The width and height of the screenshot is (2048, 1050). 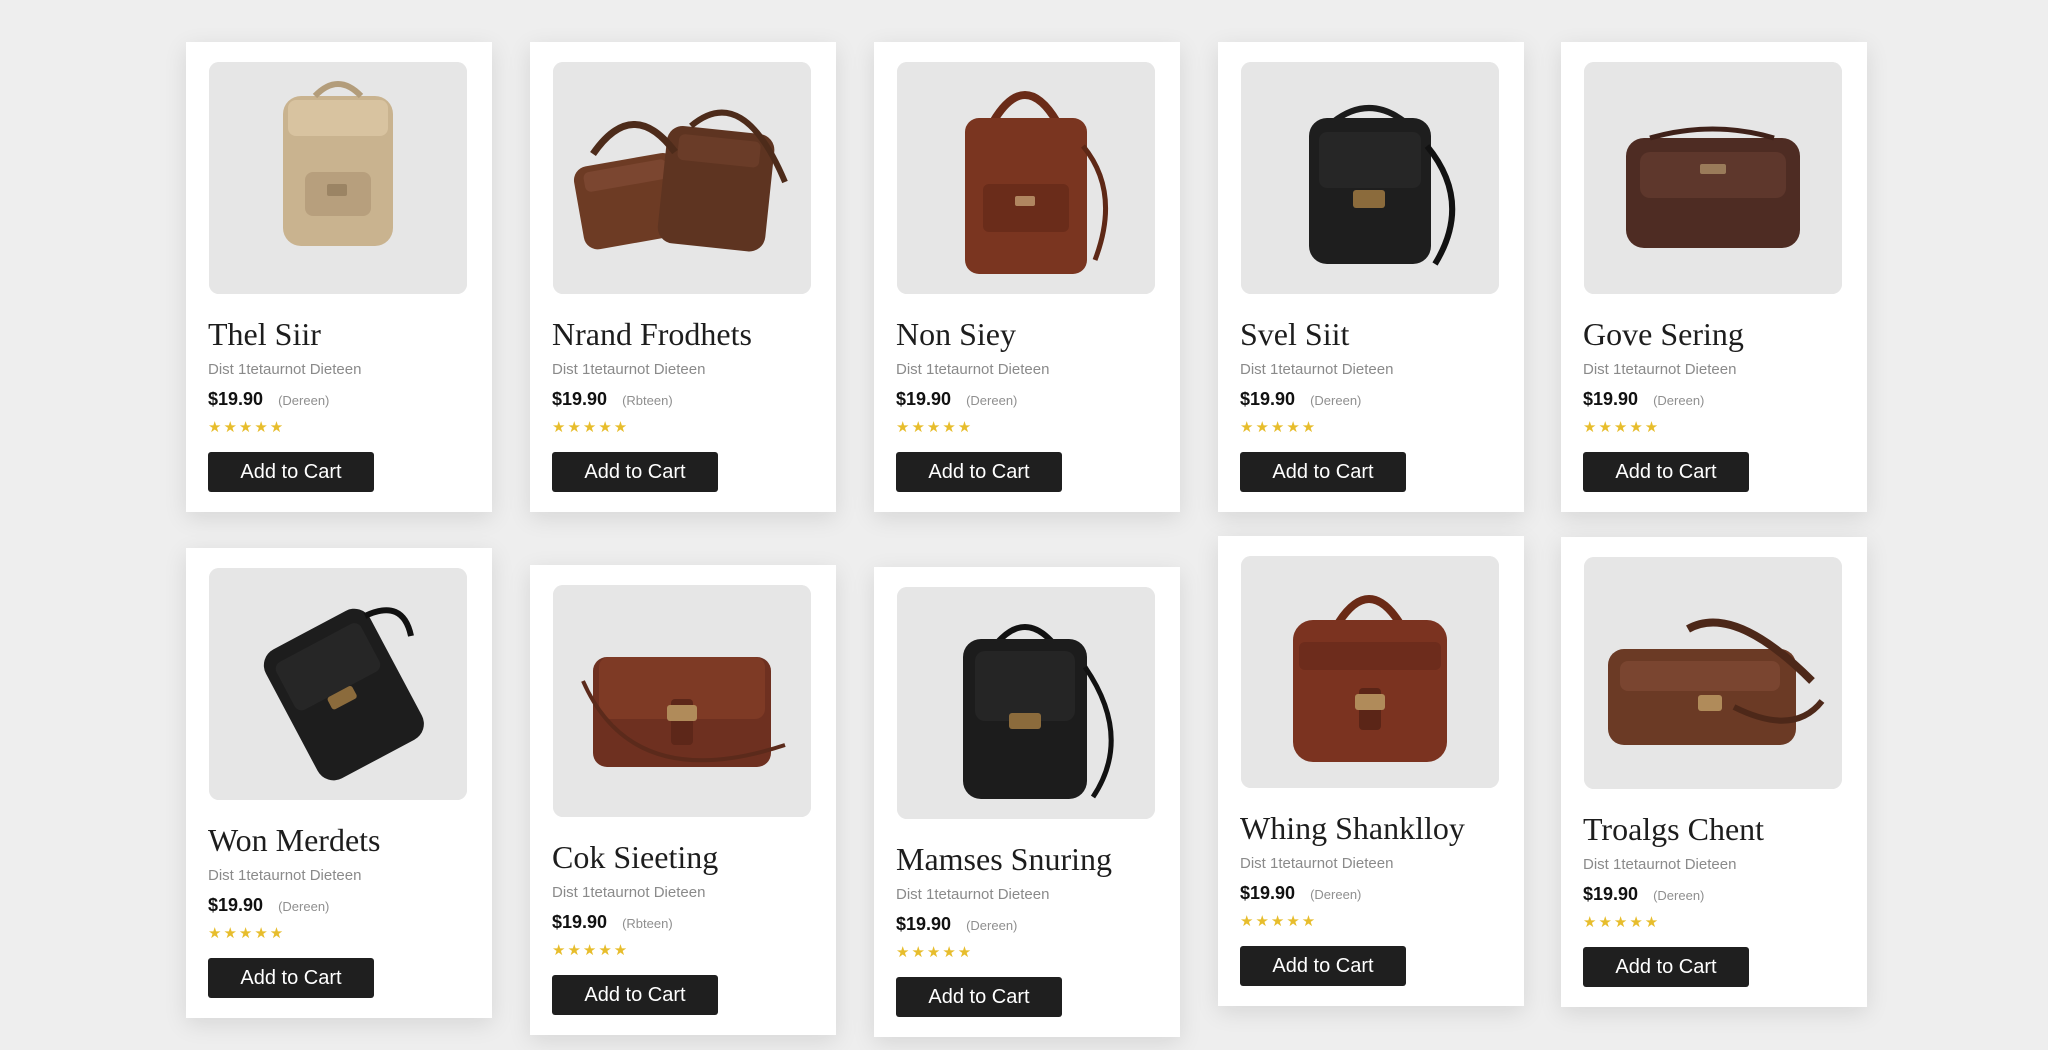 I want to click on crossbody-bag-icon, so click(x=1713, y=178).